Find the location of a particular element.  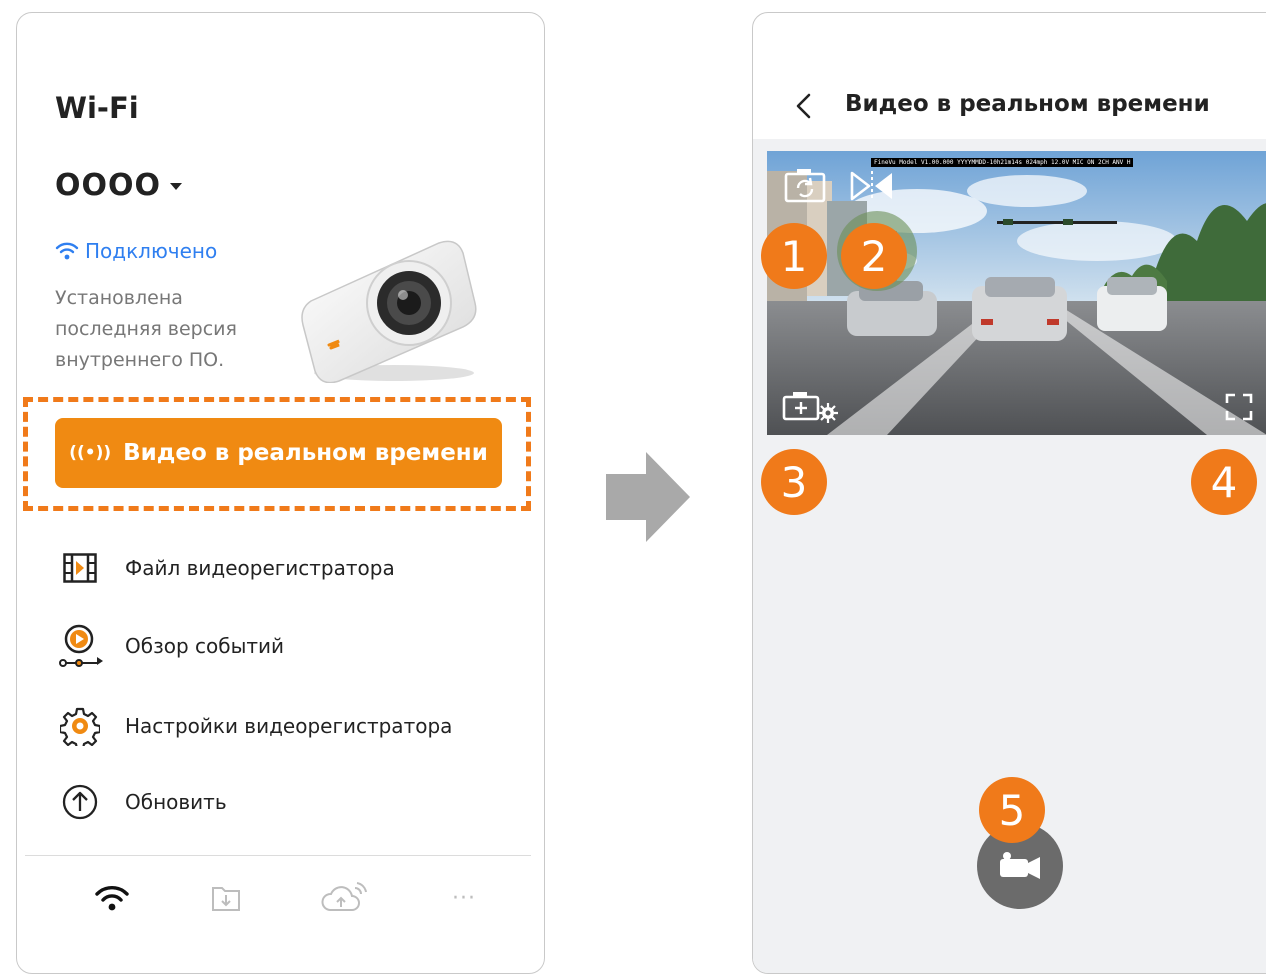

callout-2: 2 is located at coordinates (874, 256).